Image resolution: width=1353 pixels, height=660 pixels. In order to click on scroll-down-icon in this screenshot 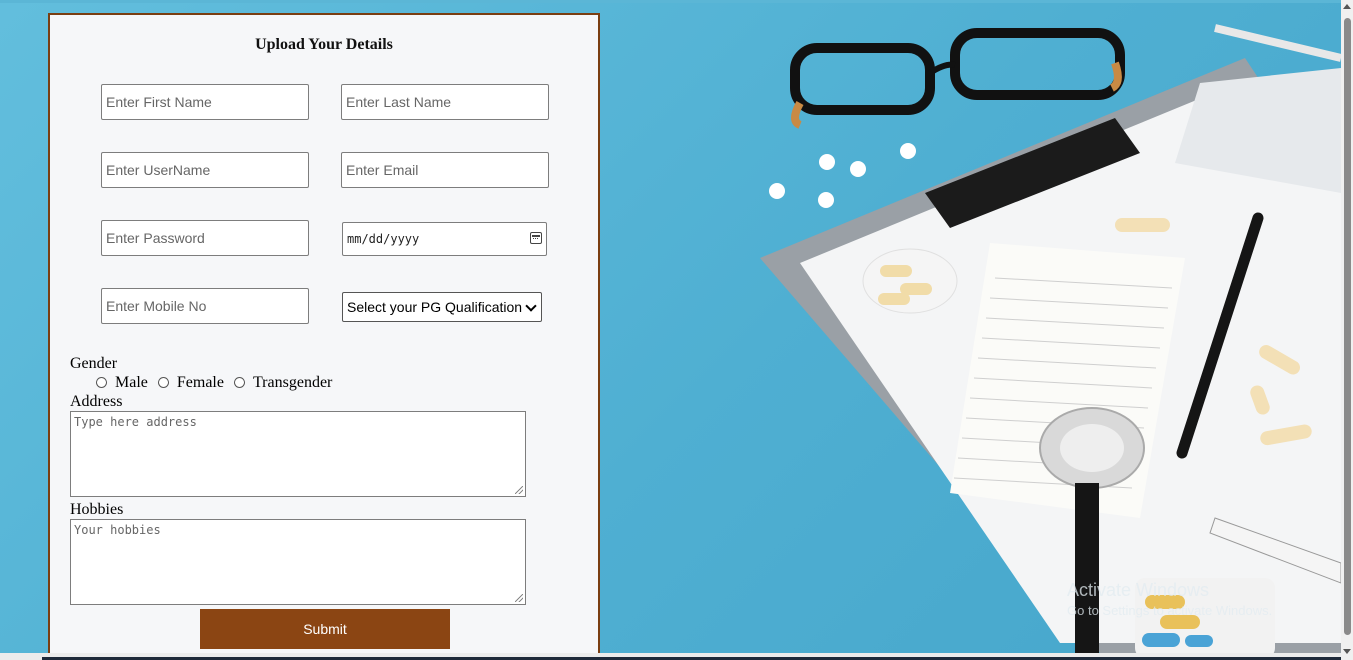, I will do `click(1347, 651)`.